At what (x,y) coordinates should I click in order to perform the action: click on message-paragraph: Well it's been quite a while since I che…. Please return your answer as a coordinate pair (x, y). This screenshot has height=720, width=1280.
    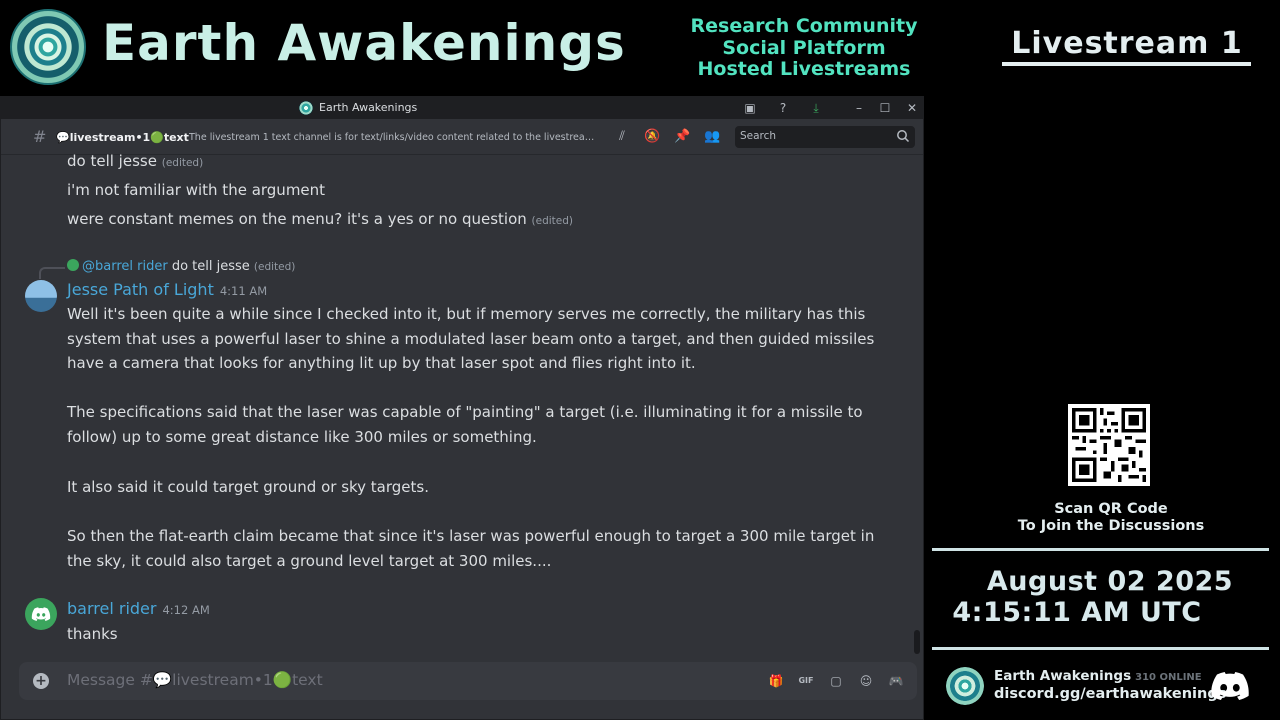
    Looking at the image, I should click on (471, 338).